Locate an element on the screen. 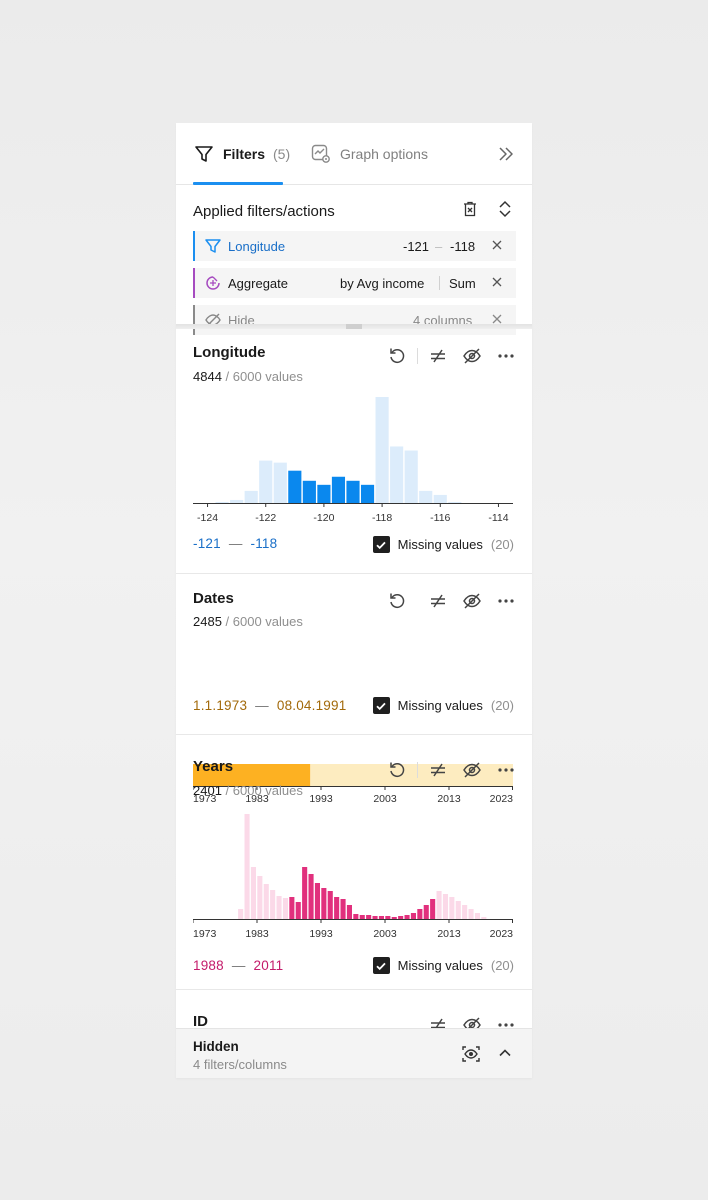 The height and width of the screenshot is (1200, 708). tab-graph-options: Graph options is located at coordinates (369, 154).